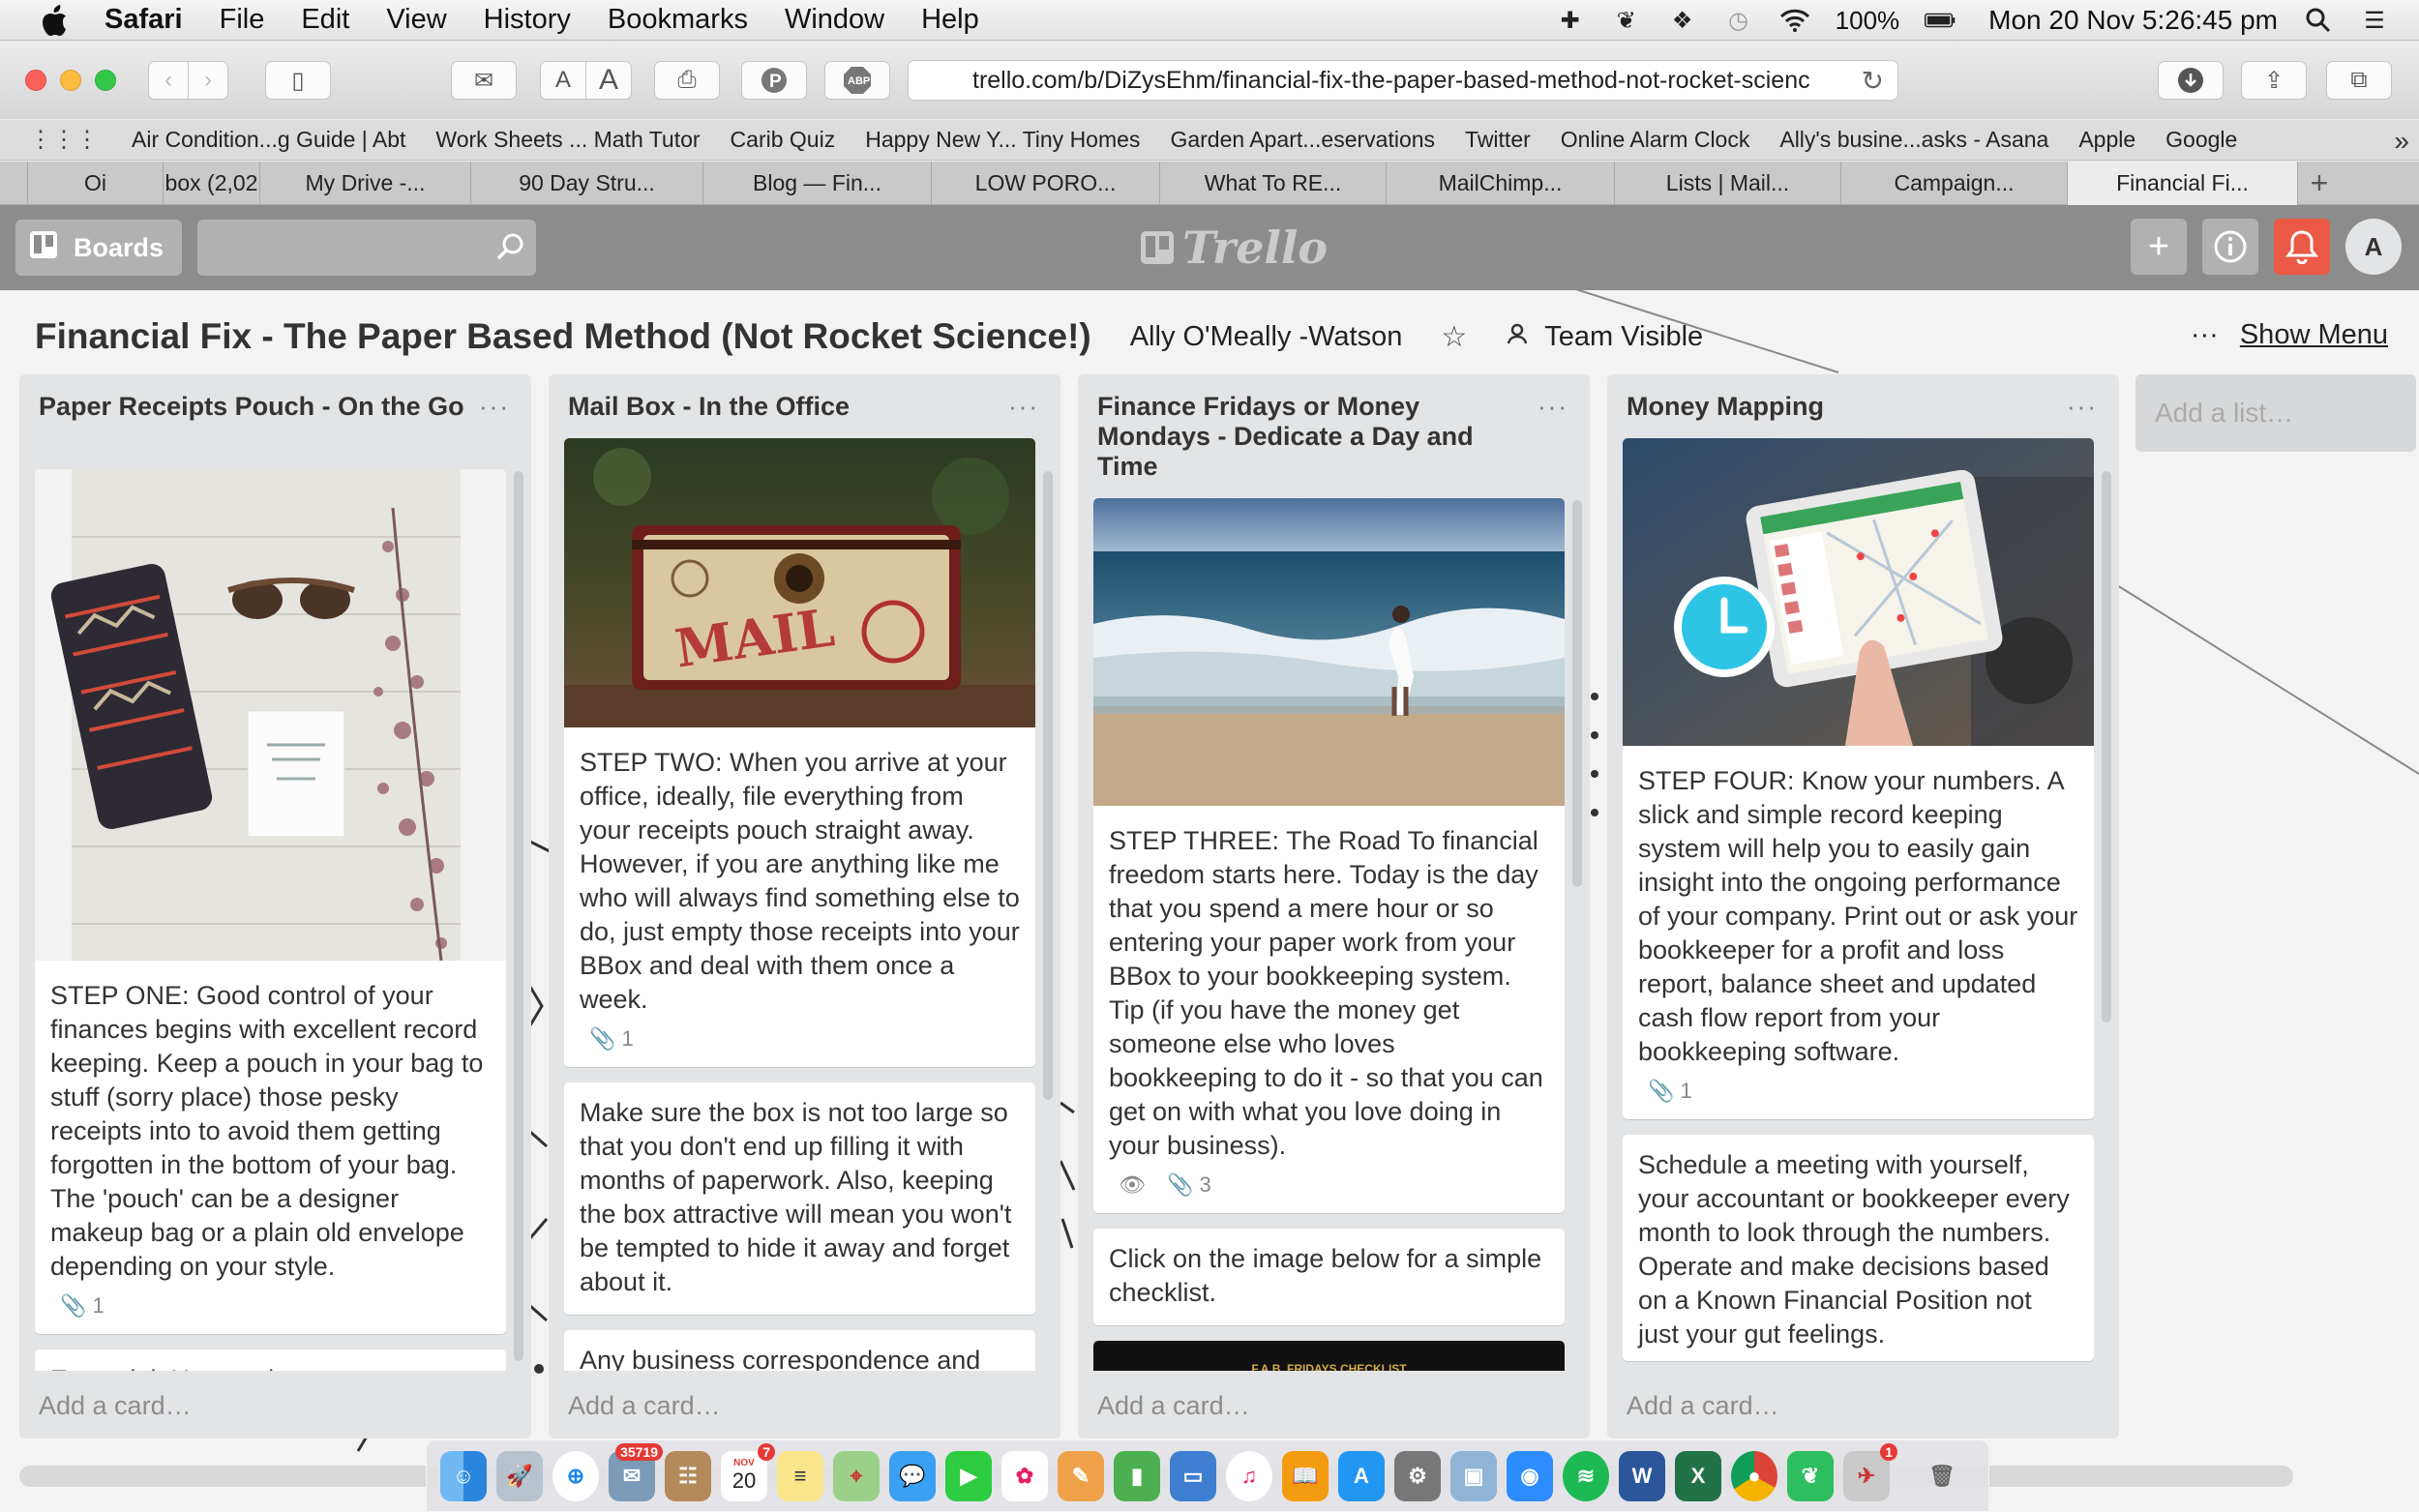  What do you see at coordinates (2373, 247) in the screenshot?
I see `member-avatar: A` at bounding box center [2373, 247].